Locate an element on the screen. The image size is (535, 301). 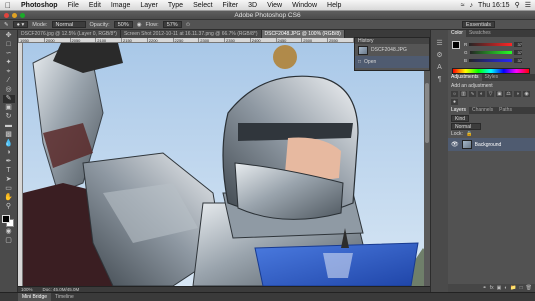
tab-dscf2076: DSCF2076.jpg @ 12.5% (Layer 0, RGB/8*) is located at coordinates (69, 34).